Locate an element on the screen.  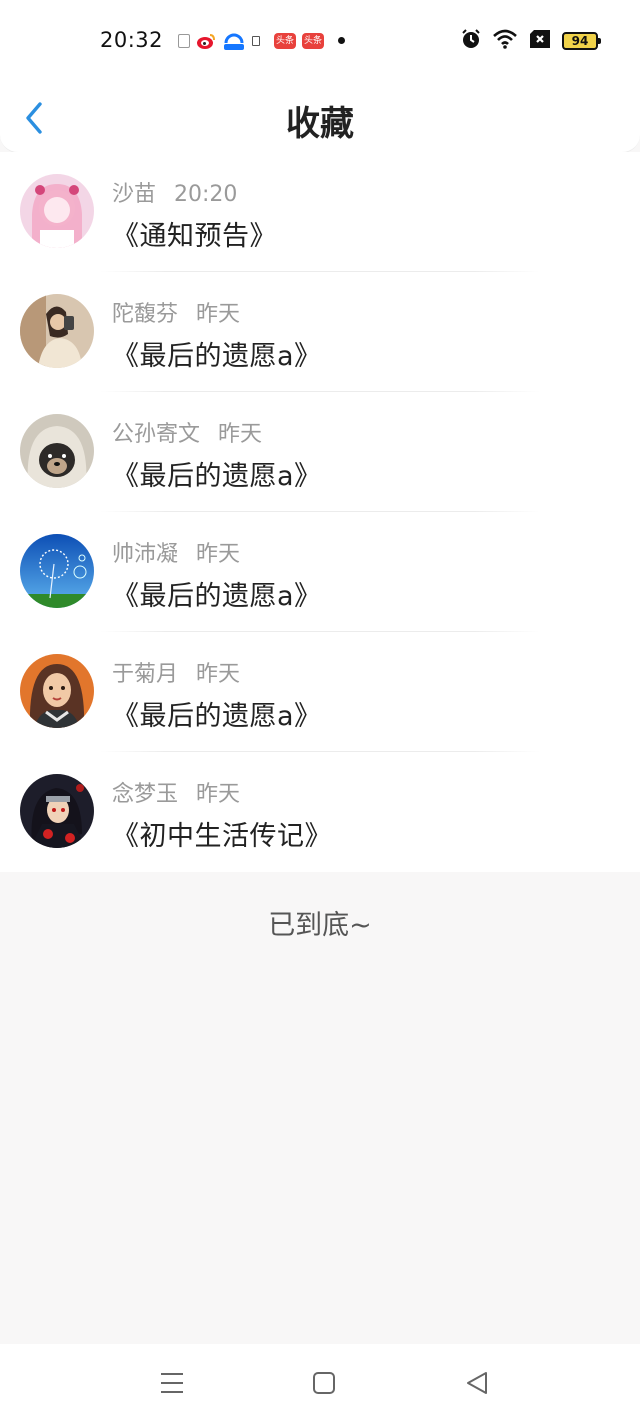
author-name: 沙苗 is located at coordinates (134, 194).